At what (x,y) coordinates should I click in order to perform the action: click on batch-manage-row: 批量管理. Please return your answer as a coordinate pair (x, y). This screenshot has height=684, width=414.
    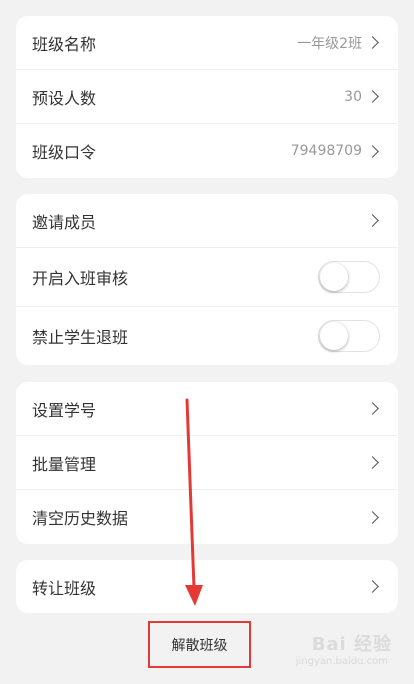
    Looking at the image, I should click on (207, 463).